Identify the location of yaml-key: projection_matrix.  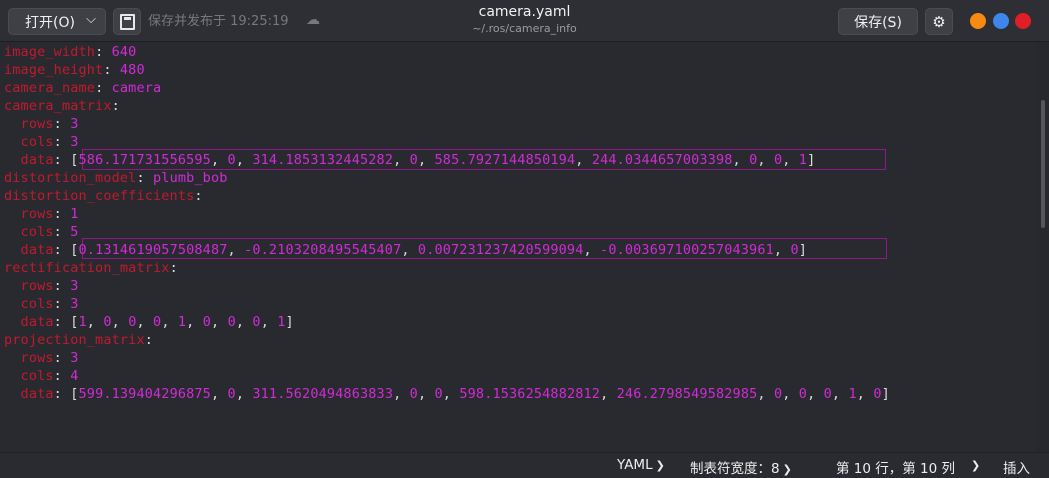
(74, 340).